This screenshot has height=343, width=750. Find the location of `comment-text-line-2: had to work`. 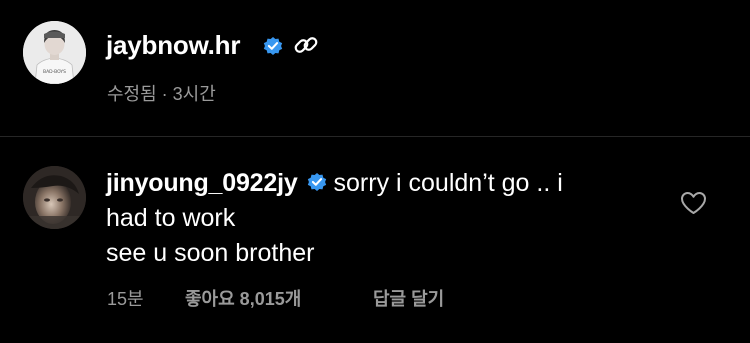

comment-text-line-2: had to work is located at coordinates (171, 218).